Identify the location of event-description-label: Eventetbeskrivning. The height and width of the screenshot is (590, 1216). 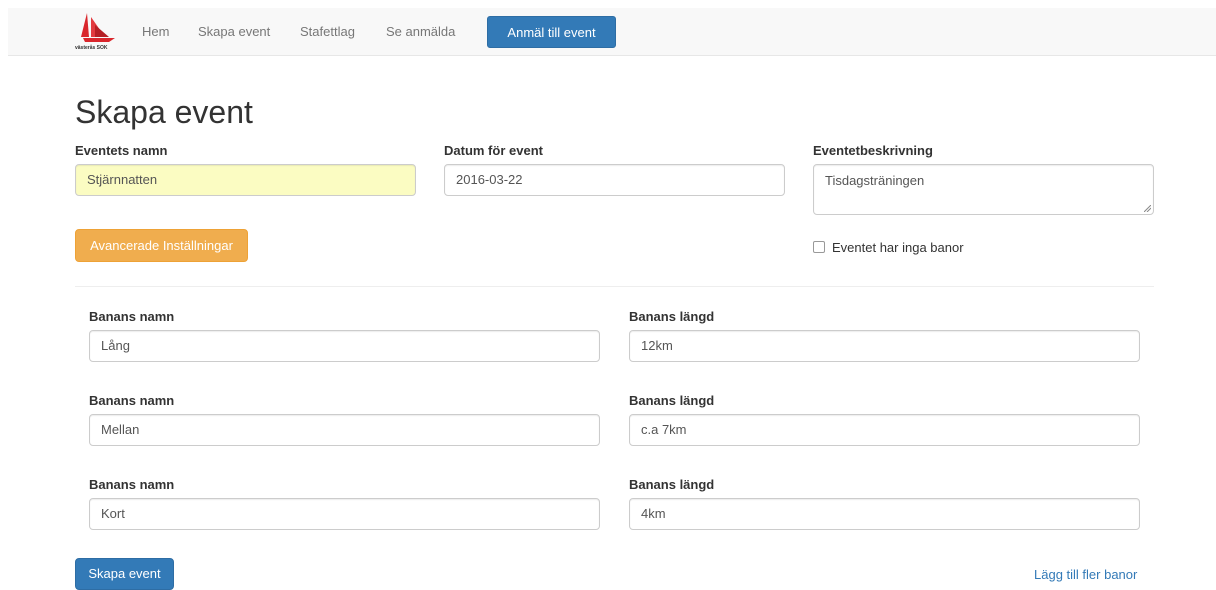
(873, 150).